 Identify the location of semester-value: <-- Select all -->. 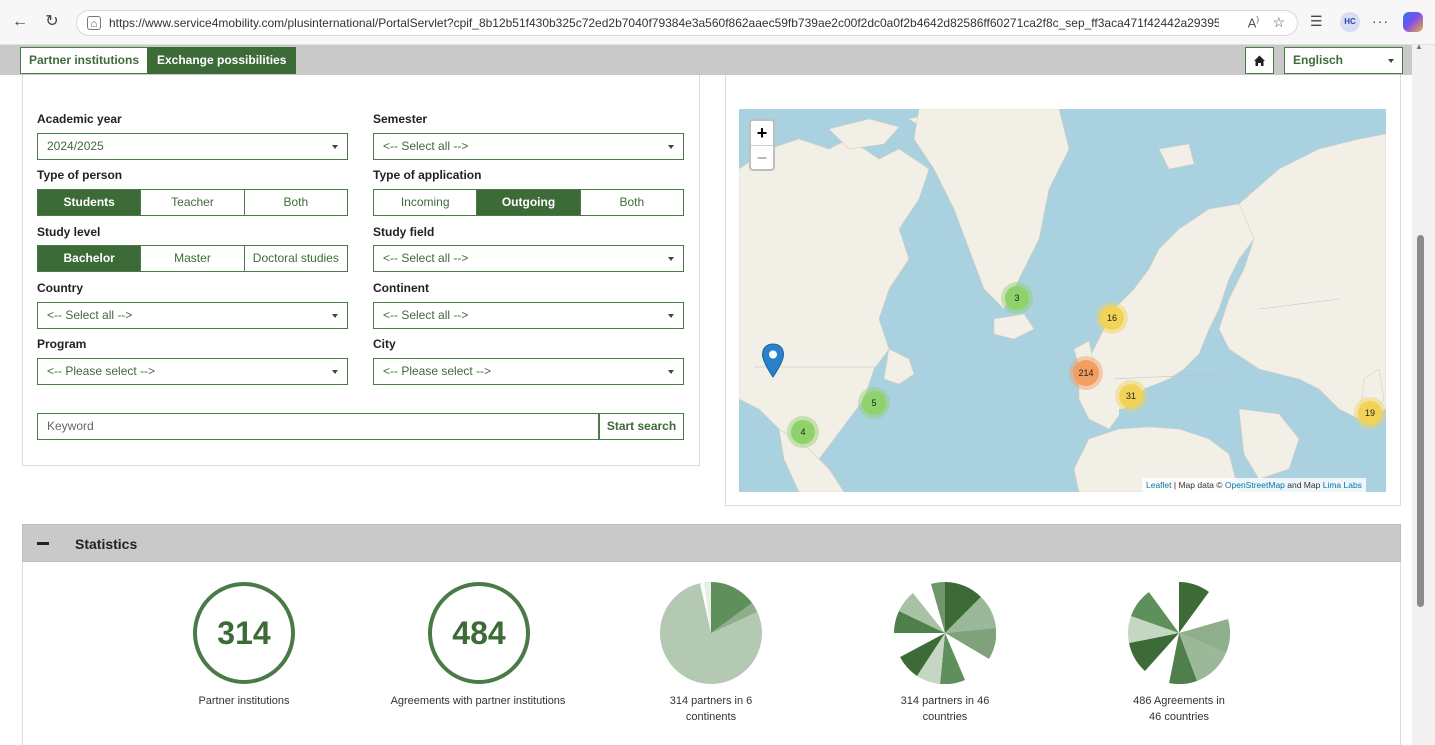
(426, 146).